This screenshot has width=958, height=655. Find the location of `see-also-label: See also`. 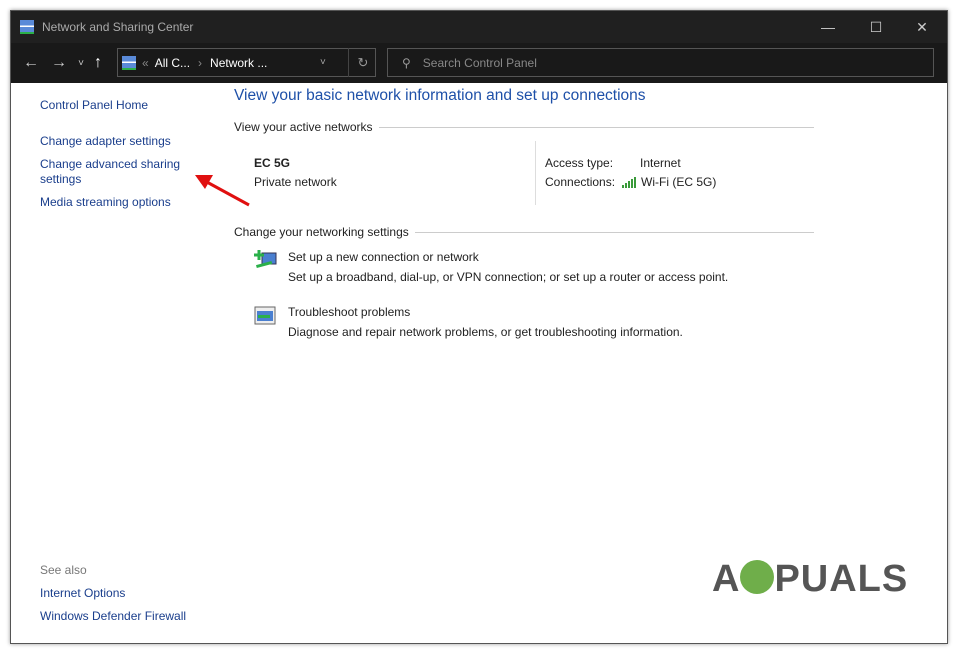

see-also-label: See also is located at coordinates (63, 570).